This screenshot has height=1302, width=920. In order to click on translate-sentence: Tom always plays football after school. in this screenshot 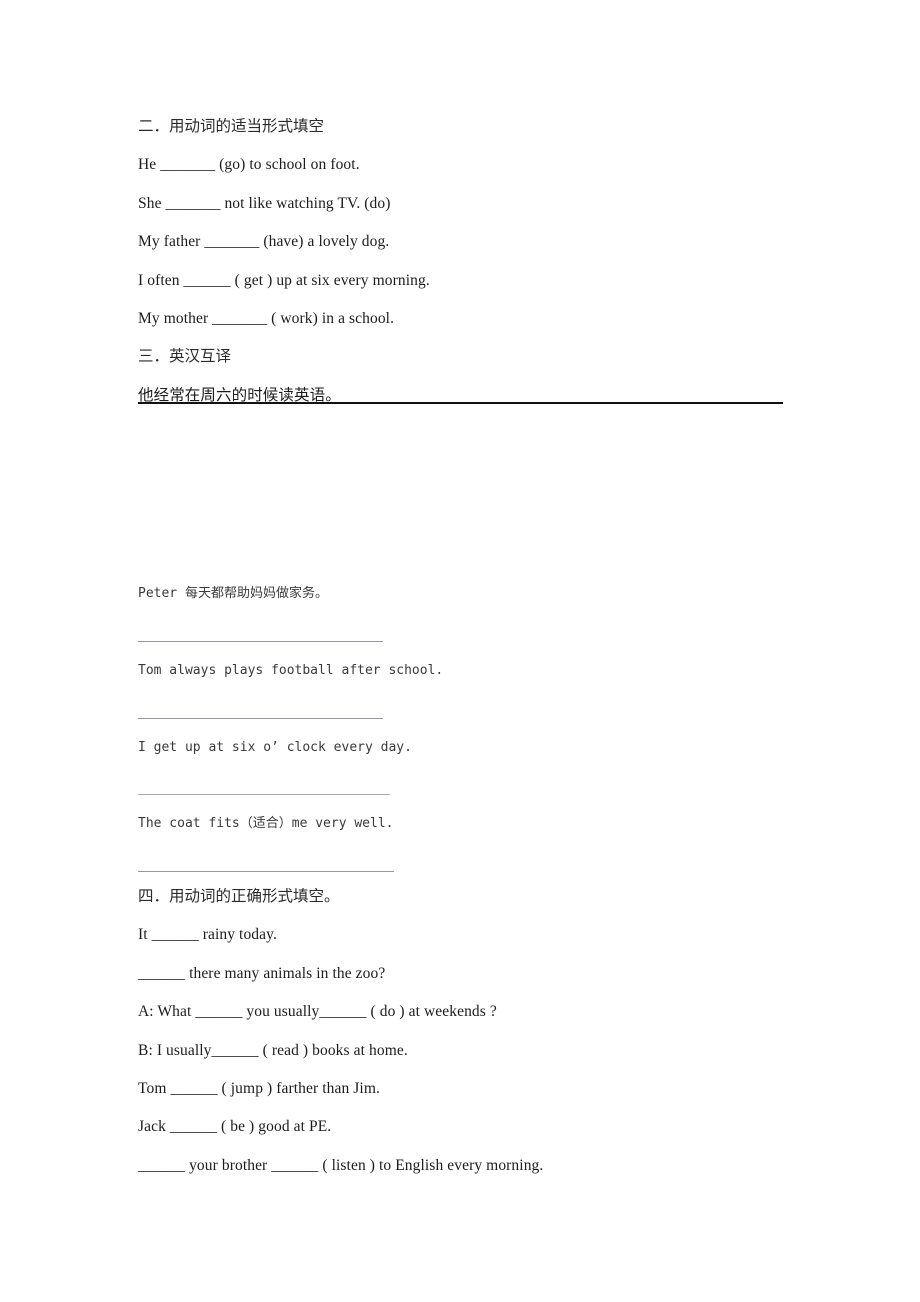, I will do `click(291, 670)`.